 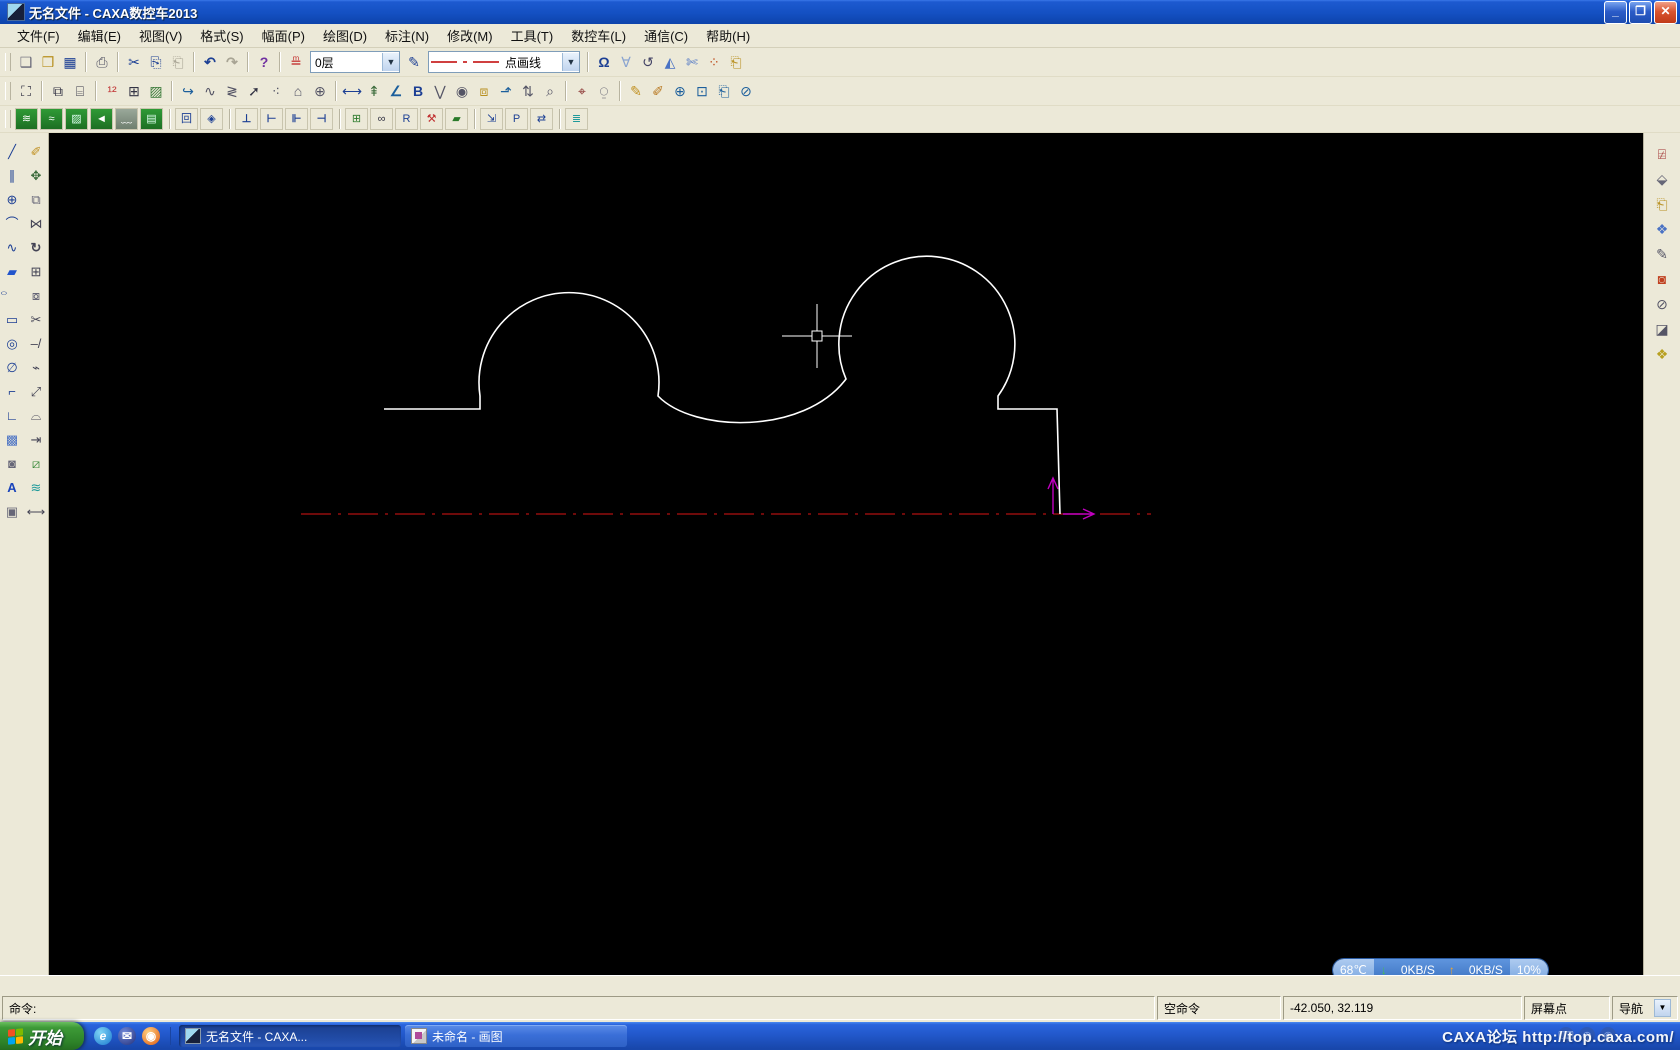 What do you see at coordinates (626, 62) in the screenshot?
I see `point-tag-icon: ∀` at bounding box center [626, 62].